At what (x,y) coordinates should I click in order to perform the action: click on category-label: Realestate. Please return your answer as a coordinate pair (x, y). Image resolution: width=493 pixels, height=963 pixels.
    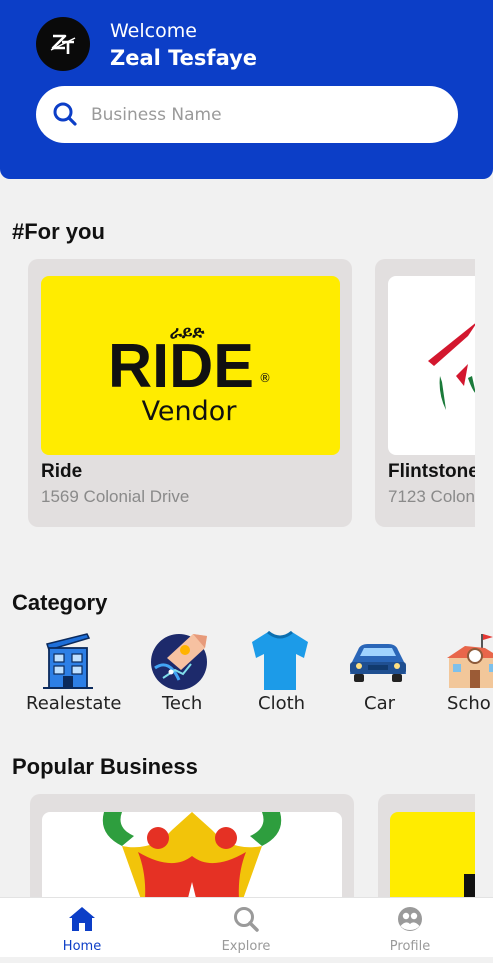
    Looking at the image, I should click on (74, 703).